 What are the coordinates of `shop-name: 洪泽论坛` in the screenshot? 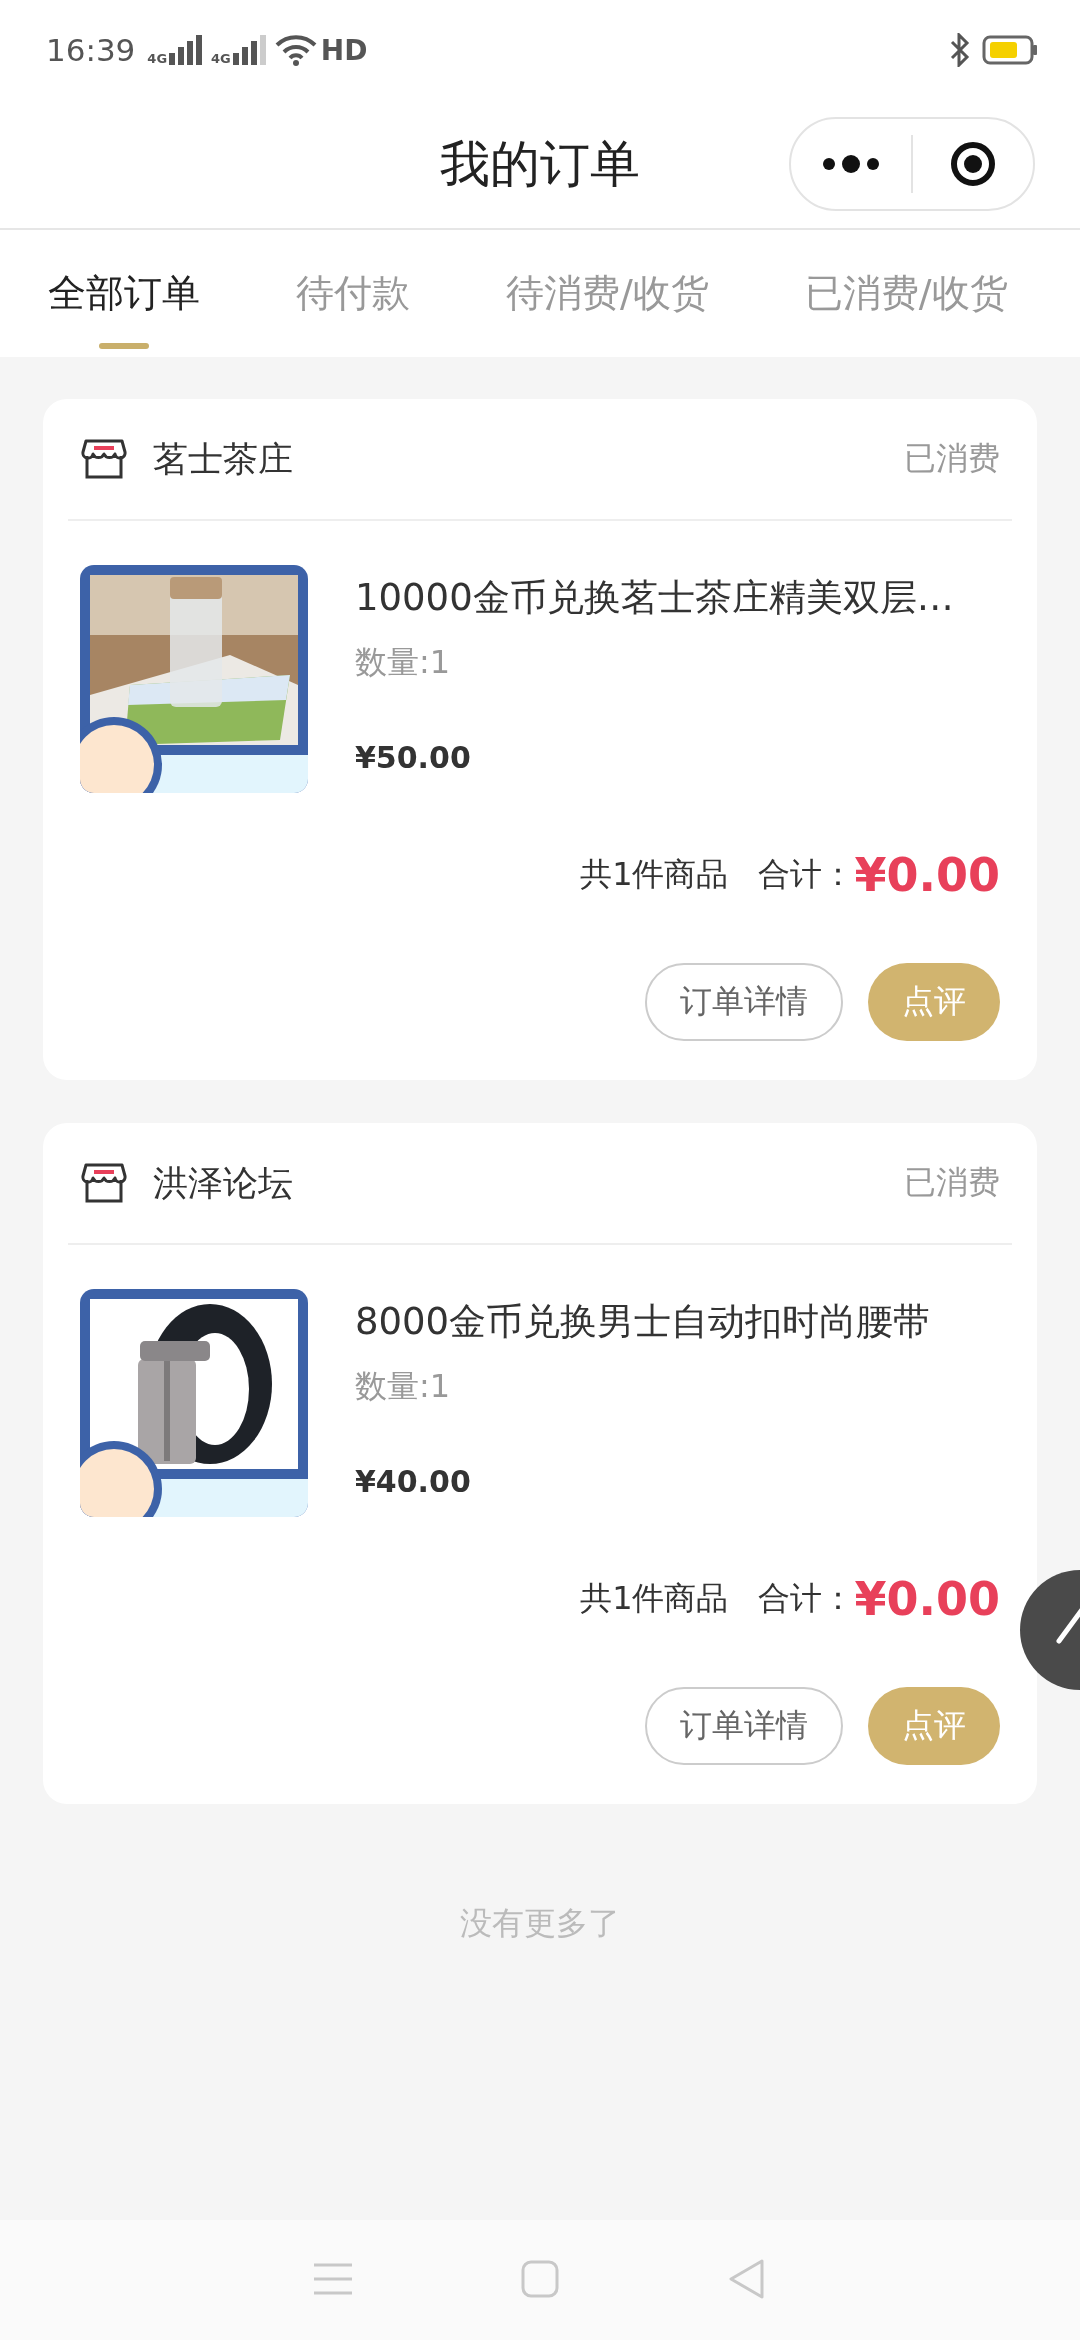 It's located at (223, 1183).